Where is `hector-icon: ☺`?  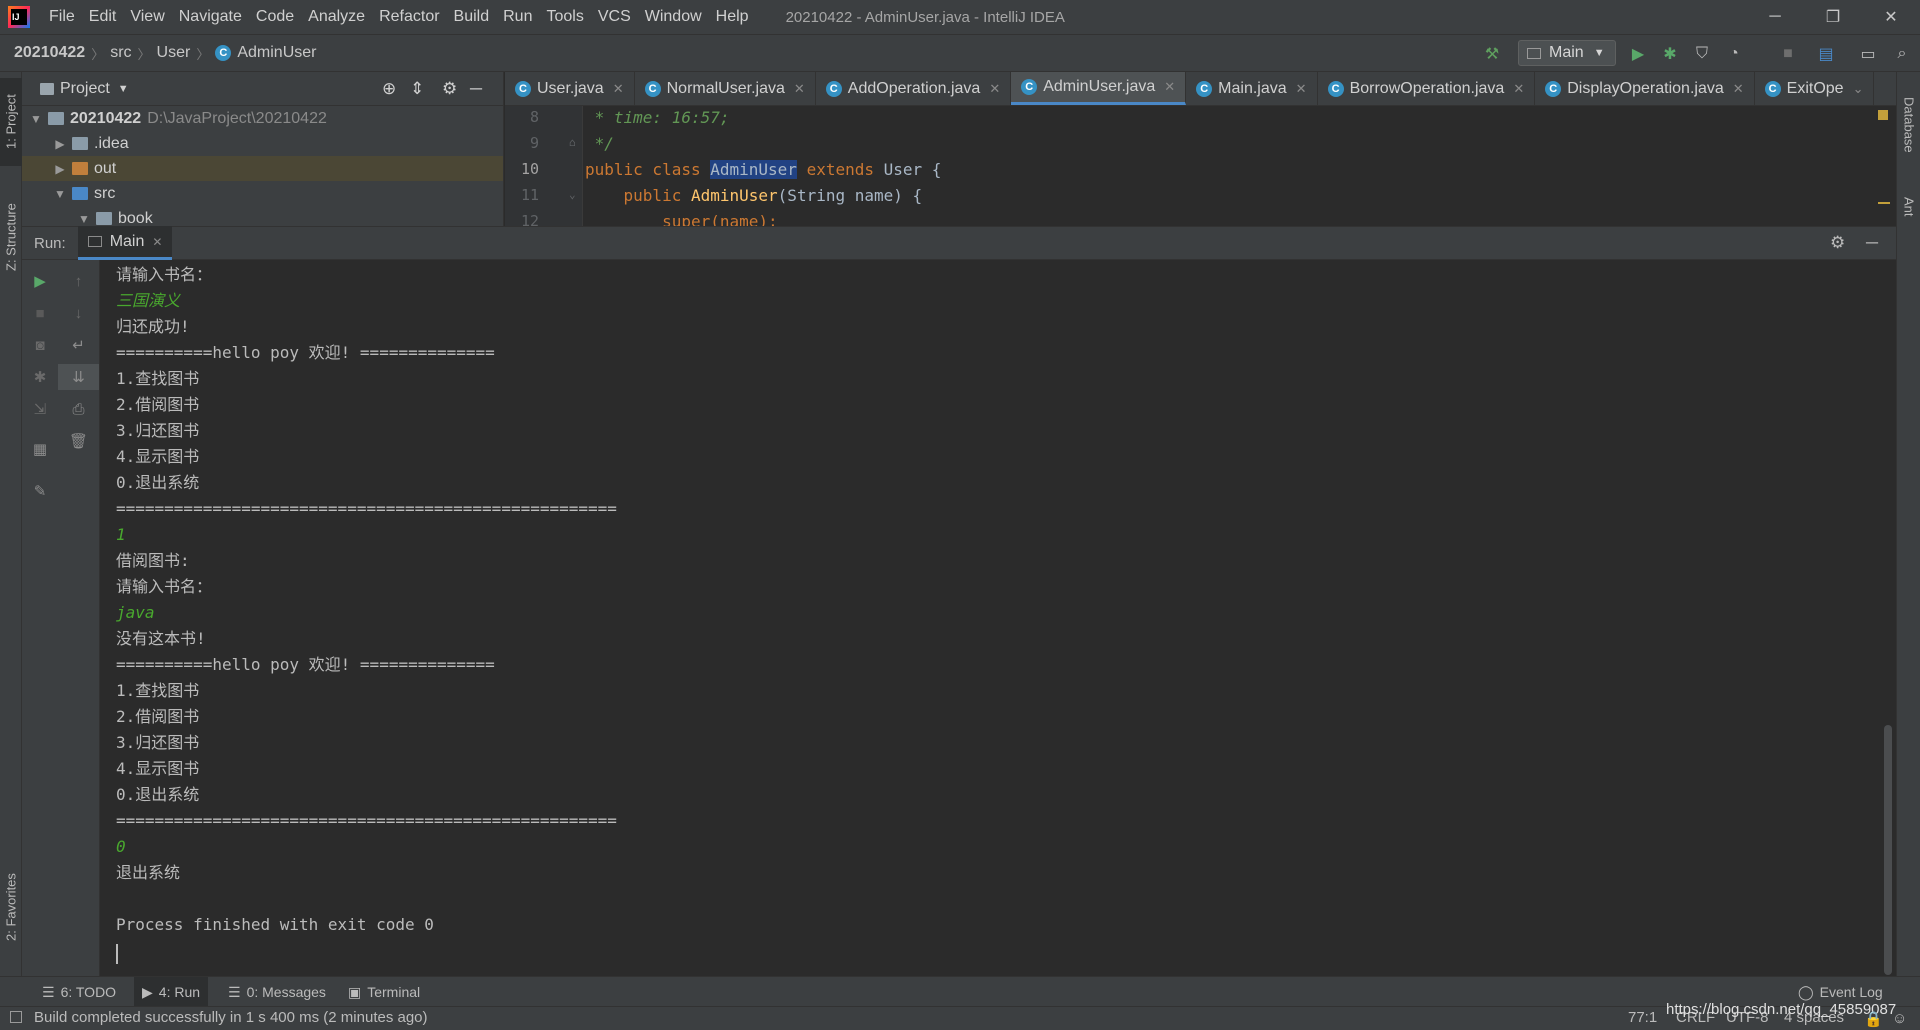 hector-icon: ☺ is located at coordinates (1899, 1018).